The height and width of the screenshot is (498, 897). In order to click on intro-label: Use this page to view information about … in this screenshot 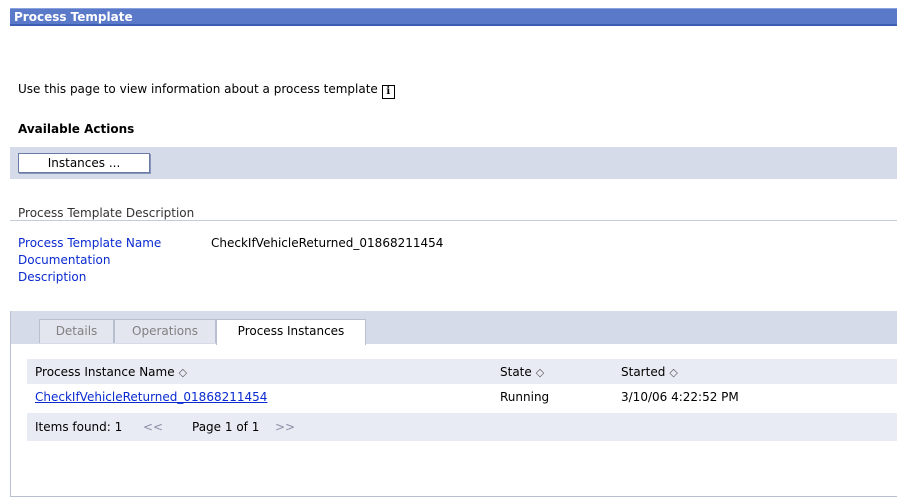, I will do `click(198, 89)`.